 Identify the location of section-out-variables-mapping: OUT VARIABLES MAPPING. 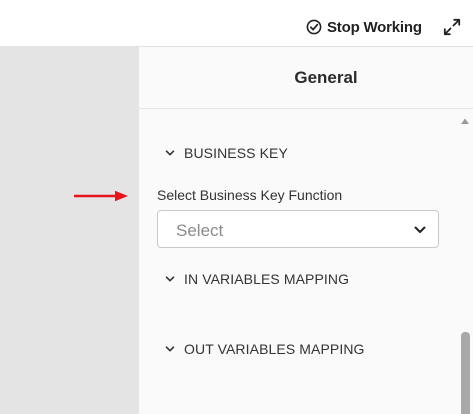
(264, 349).